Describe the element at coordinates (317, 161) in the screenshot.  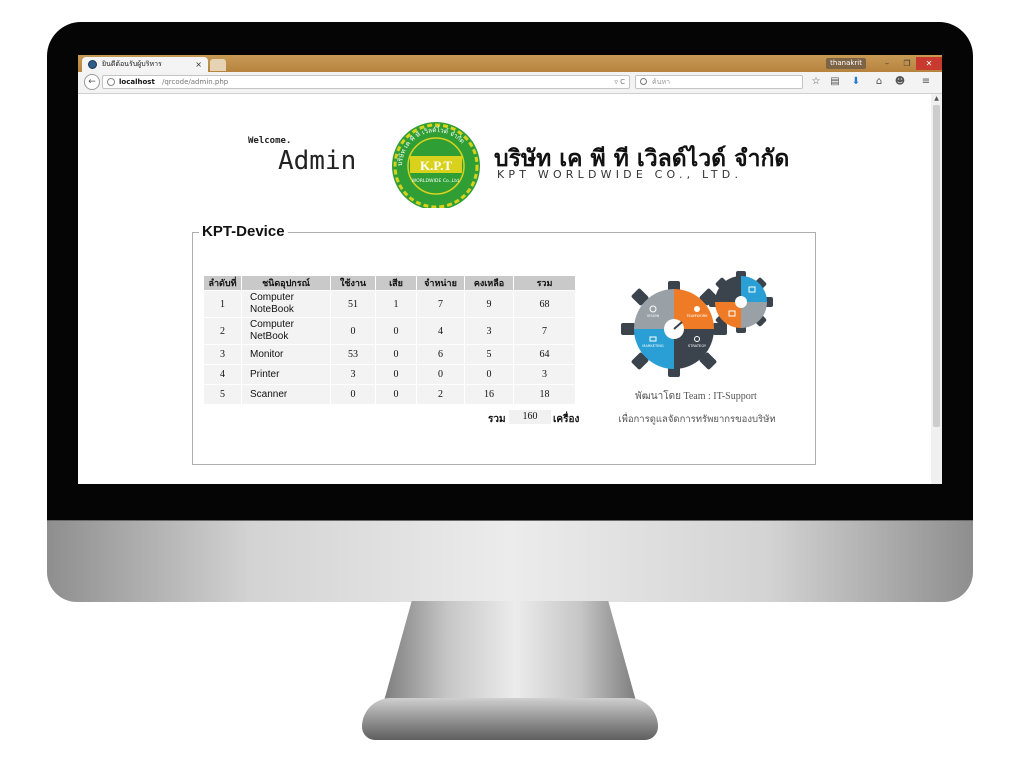
I see `admin-name: Admin` at that location.